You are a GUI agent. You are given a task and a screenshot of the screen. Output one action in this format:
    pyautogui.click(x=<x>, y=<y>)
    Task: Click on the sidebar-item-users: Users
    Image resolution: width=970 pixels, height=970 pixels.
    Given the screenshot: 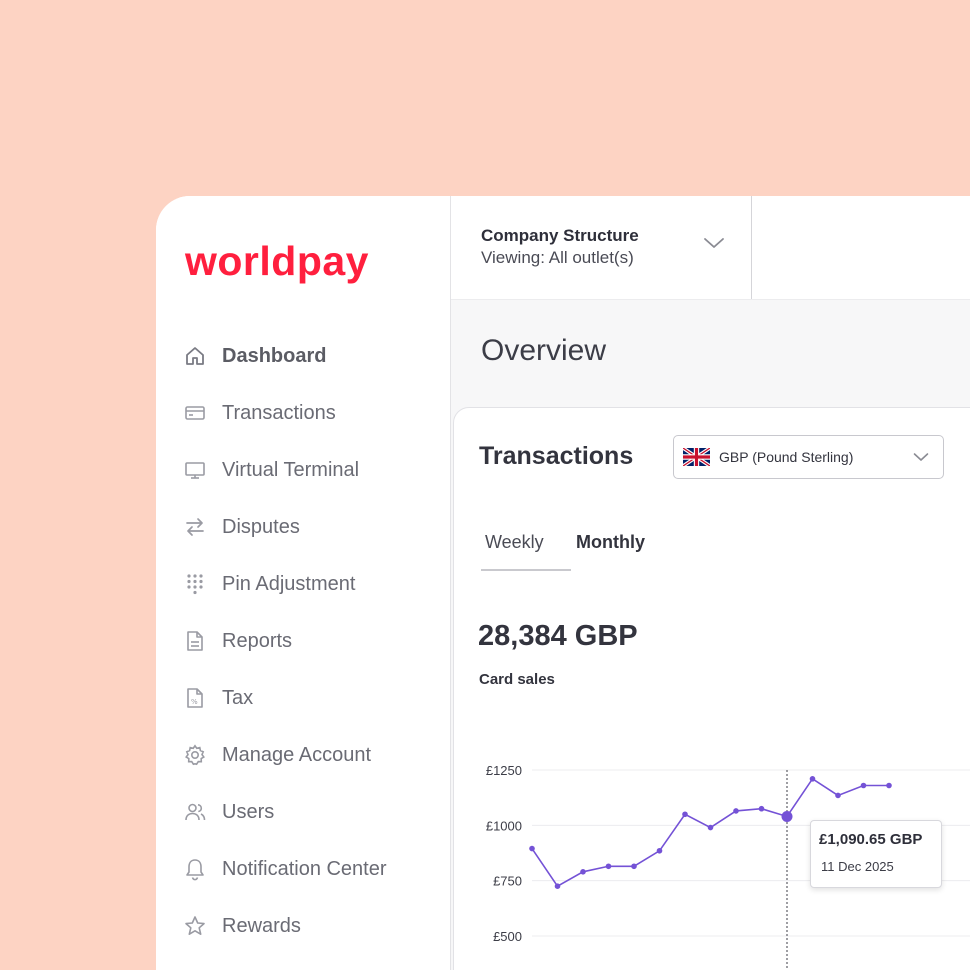 What is the action you would take?
    pyautogui.click(x=309, y=812)
    